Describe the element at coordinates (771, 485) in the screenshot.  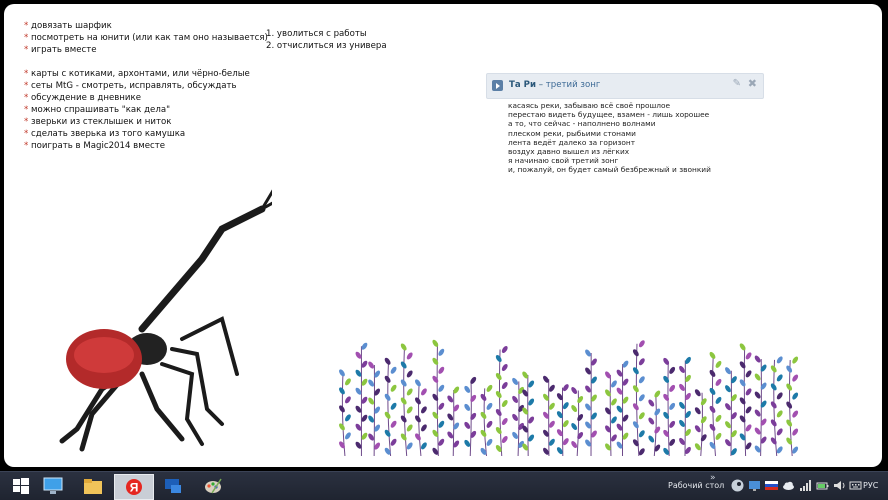
I see `flag-ru-icon` at that location.